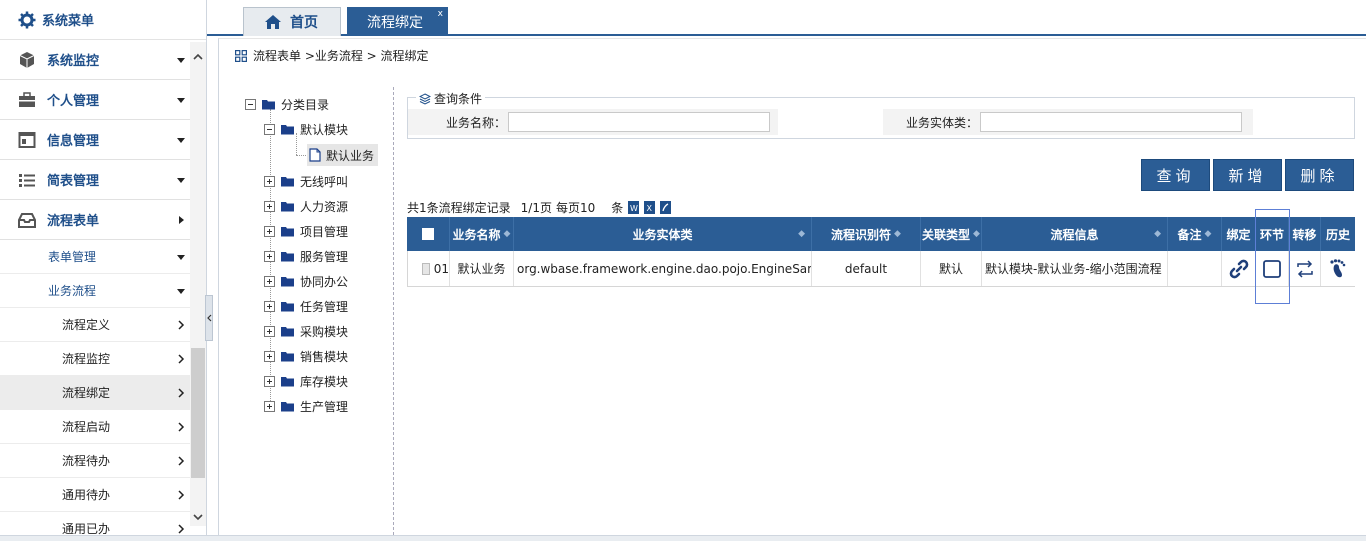 The height and width of the screenshot is (541, 1366). Describe the element at coordinates (440, 14) in the screenshot. I see `close-icon: x` at that location.